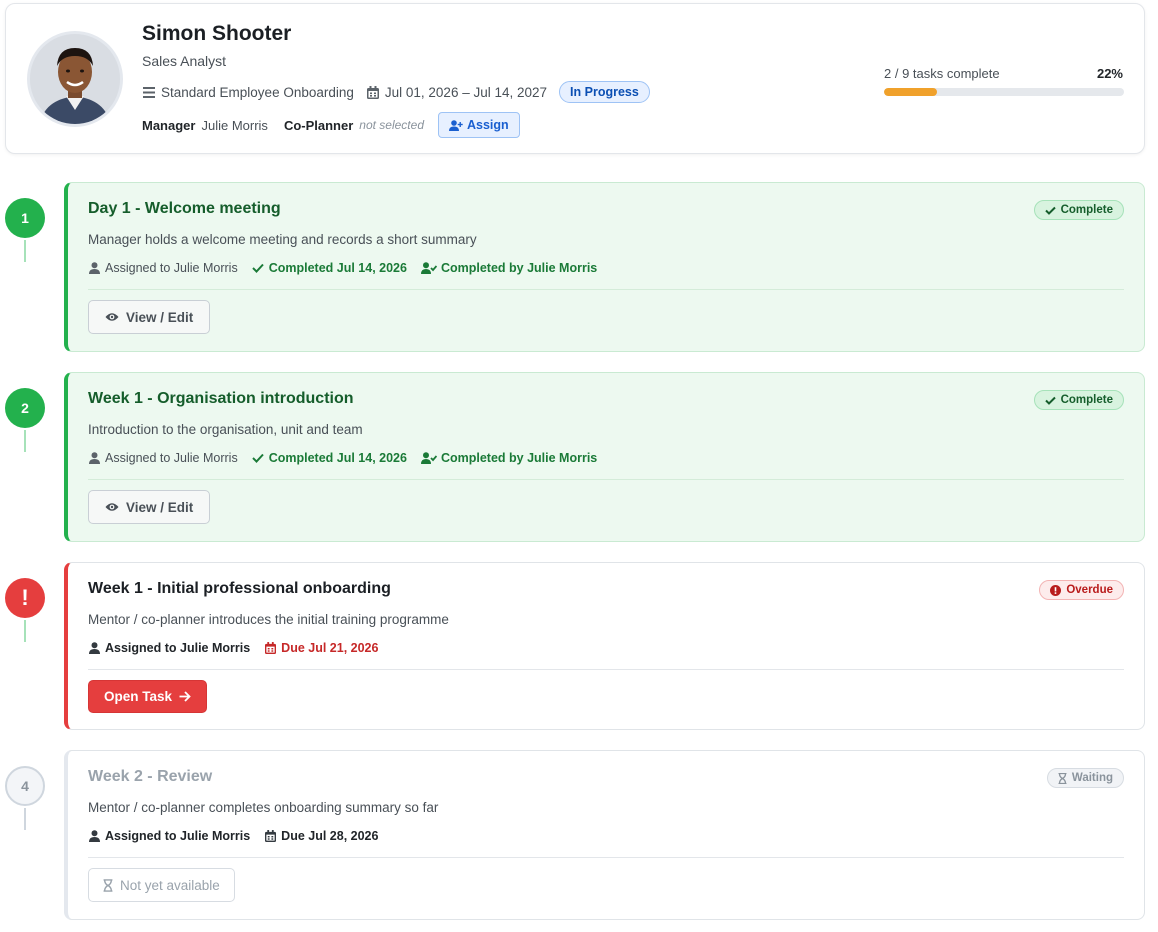  I want to click on plan-date-range: Jul 01, 2026 – Jul 14, 2027, so click(466, 92).